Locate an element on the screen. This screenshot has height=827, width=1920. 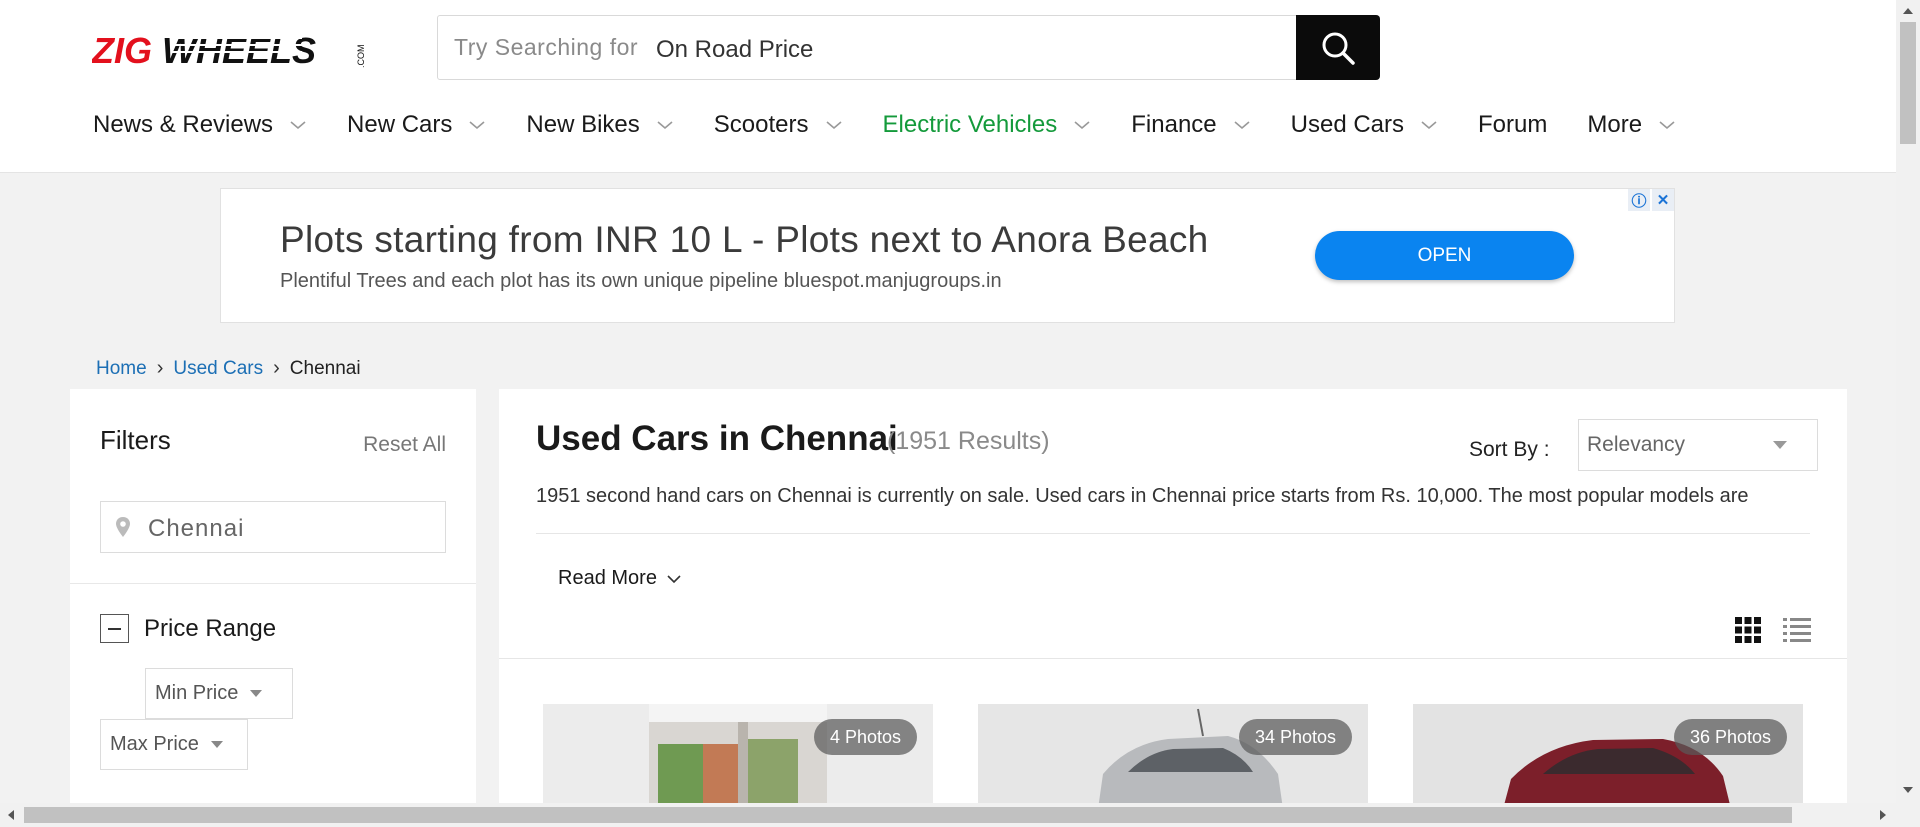
price-range-collapse-button is located at coordinates (114, 628).